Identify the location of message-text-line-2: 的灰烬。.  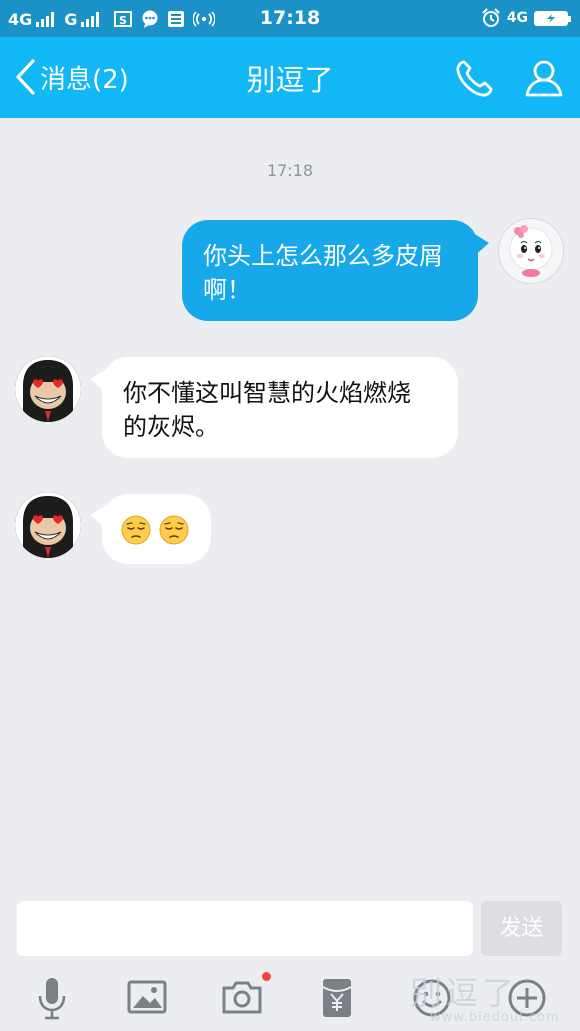
(171, 427).